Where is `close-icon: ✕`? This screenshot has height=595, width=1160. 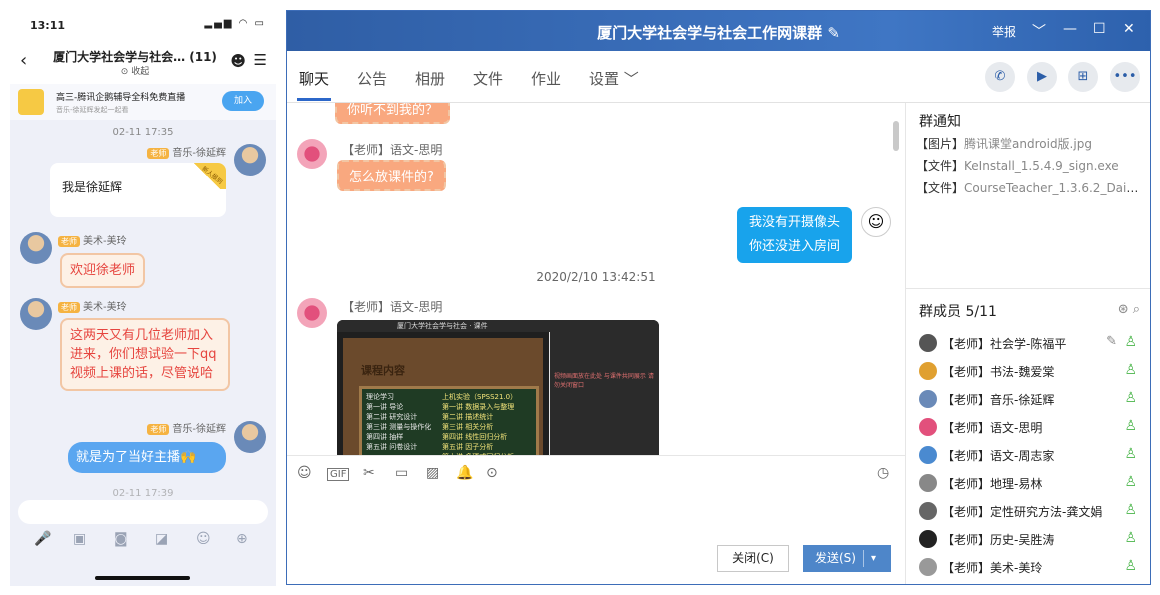
close-icon: ✕ is located at coordinates (1129, 29).